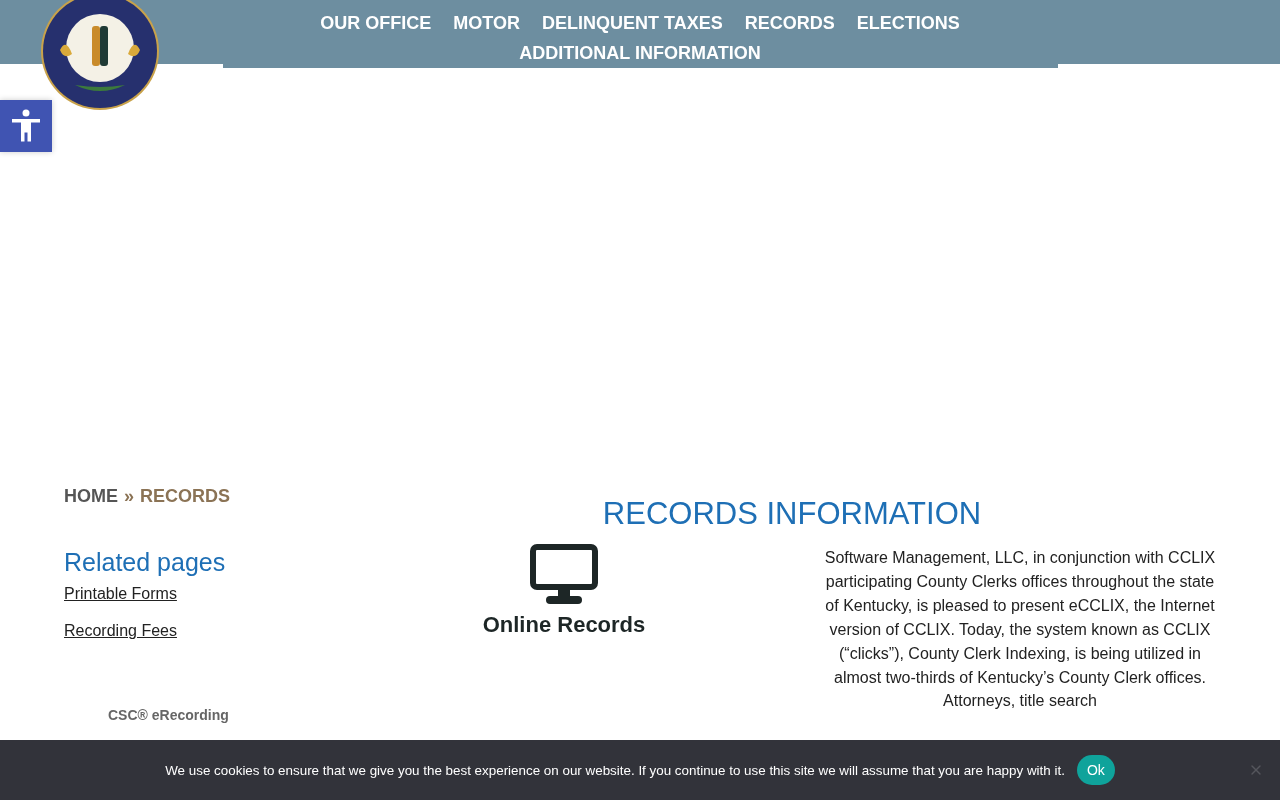  Describe the element at coordinates (100, 56) in the screenshot. I see `seal-logo` at that location.